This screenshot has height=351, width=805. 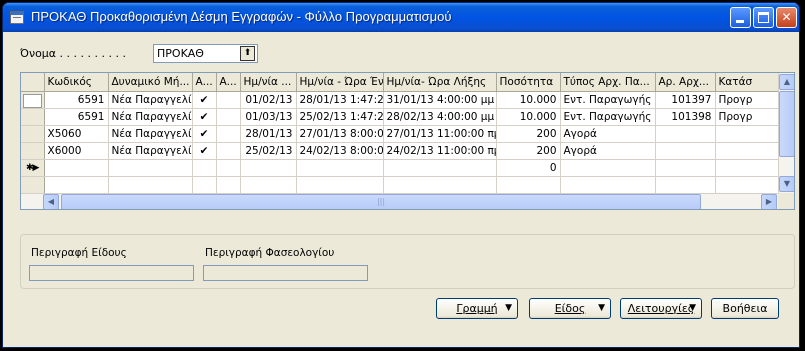 I want to click on help-button: Βοήθεια, so click(x=745, y=308).